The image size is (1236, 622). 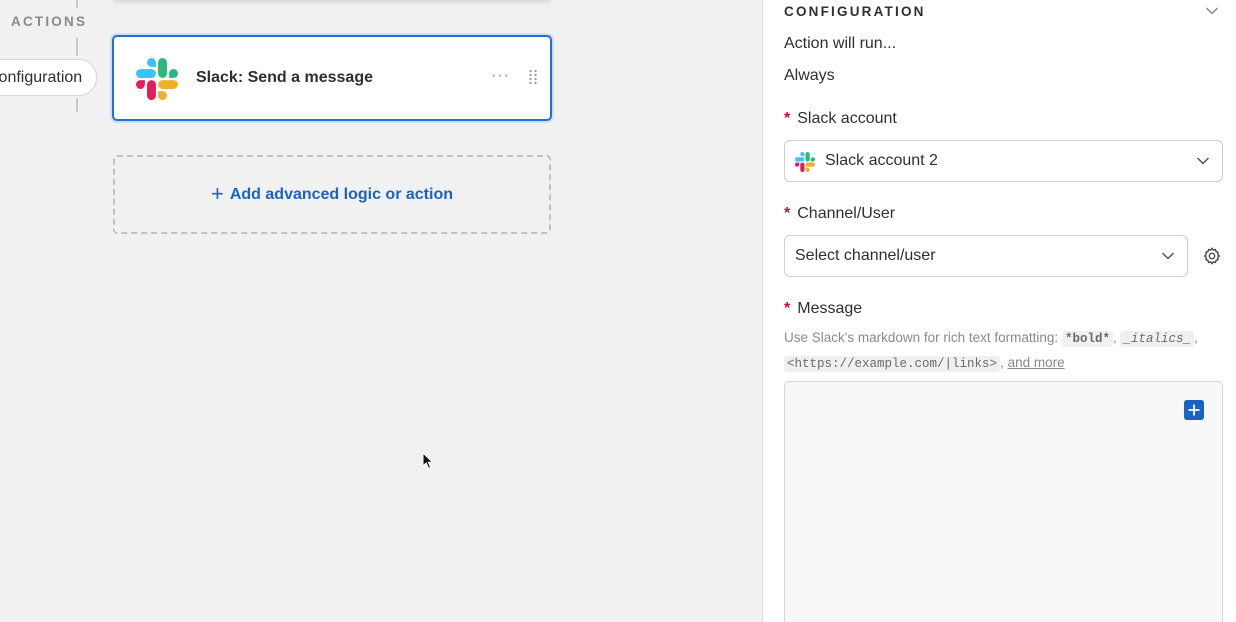 I want to click on actions-section-label: ACTIONS, so click(x=49, y=21).